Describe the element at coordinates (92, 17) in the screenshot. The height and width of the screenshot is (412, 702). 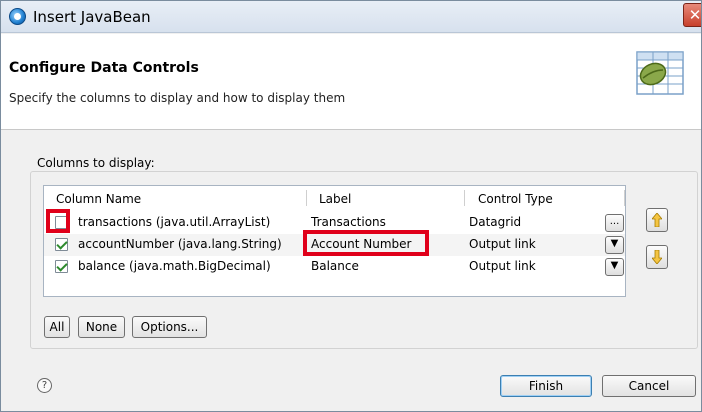
I see `window-title: Insert JavaBean` at that location.